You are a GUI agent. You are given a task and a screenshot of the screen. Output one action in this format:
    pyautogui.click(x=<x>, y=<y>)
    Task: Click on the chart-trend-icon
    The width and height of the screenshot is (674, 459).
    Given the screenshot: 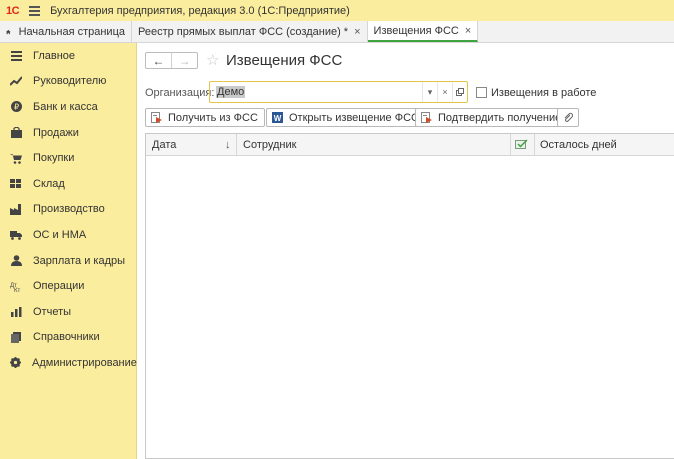 What is the action you would take?
    pyautogui.click(x=16, y=81)
    